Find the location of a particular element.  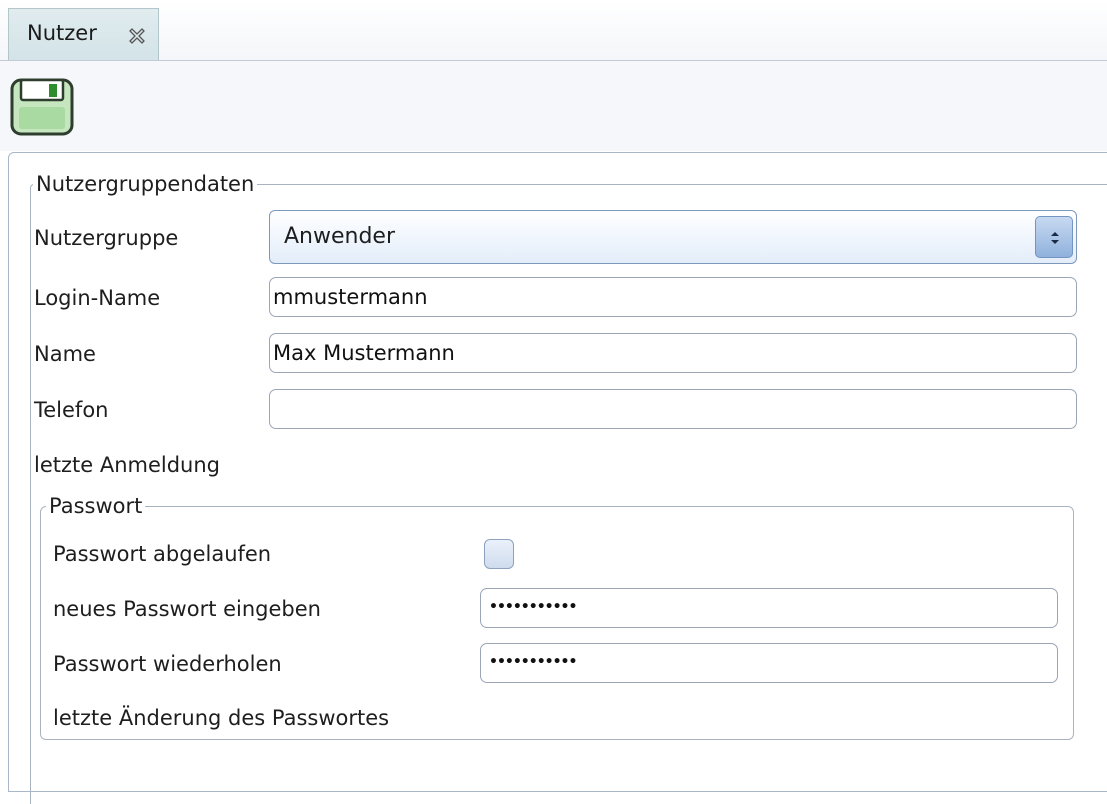

floppy-disk-icon is located at coordinates (42, 109).